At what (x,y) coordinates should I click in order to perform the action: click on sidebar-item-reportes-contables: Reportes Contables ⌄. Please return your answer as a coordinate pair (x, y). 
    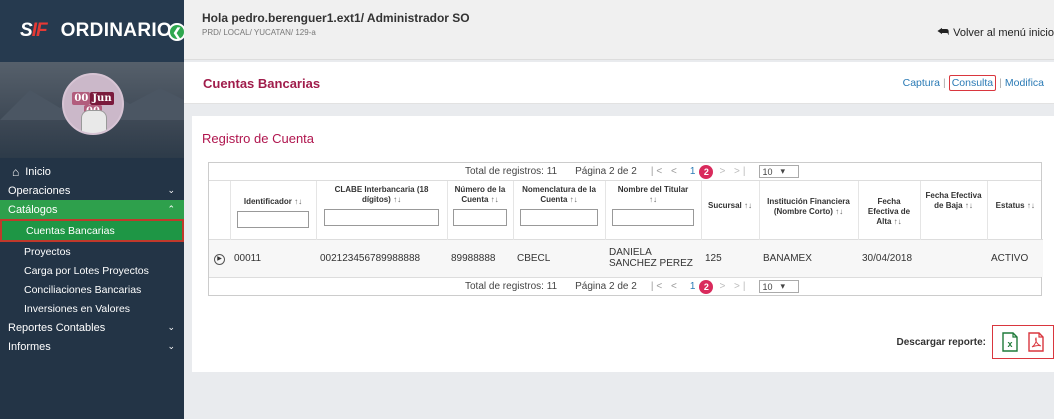
    Looking at the image, I should click on (92, 327).